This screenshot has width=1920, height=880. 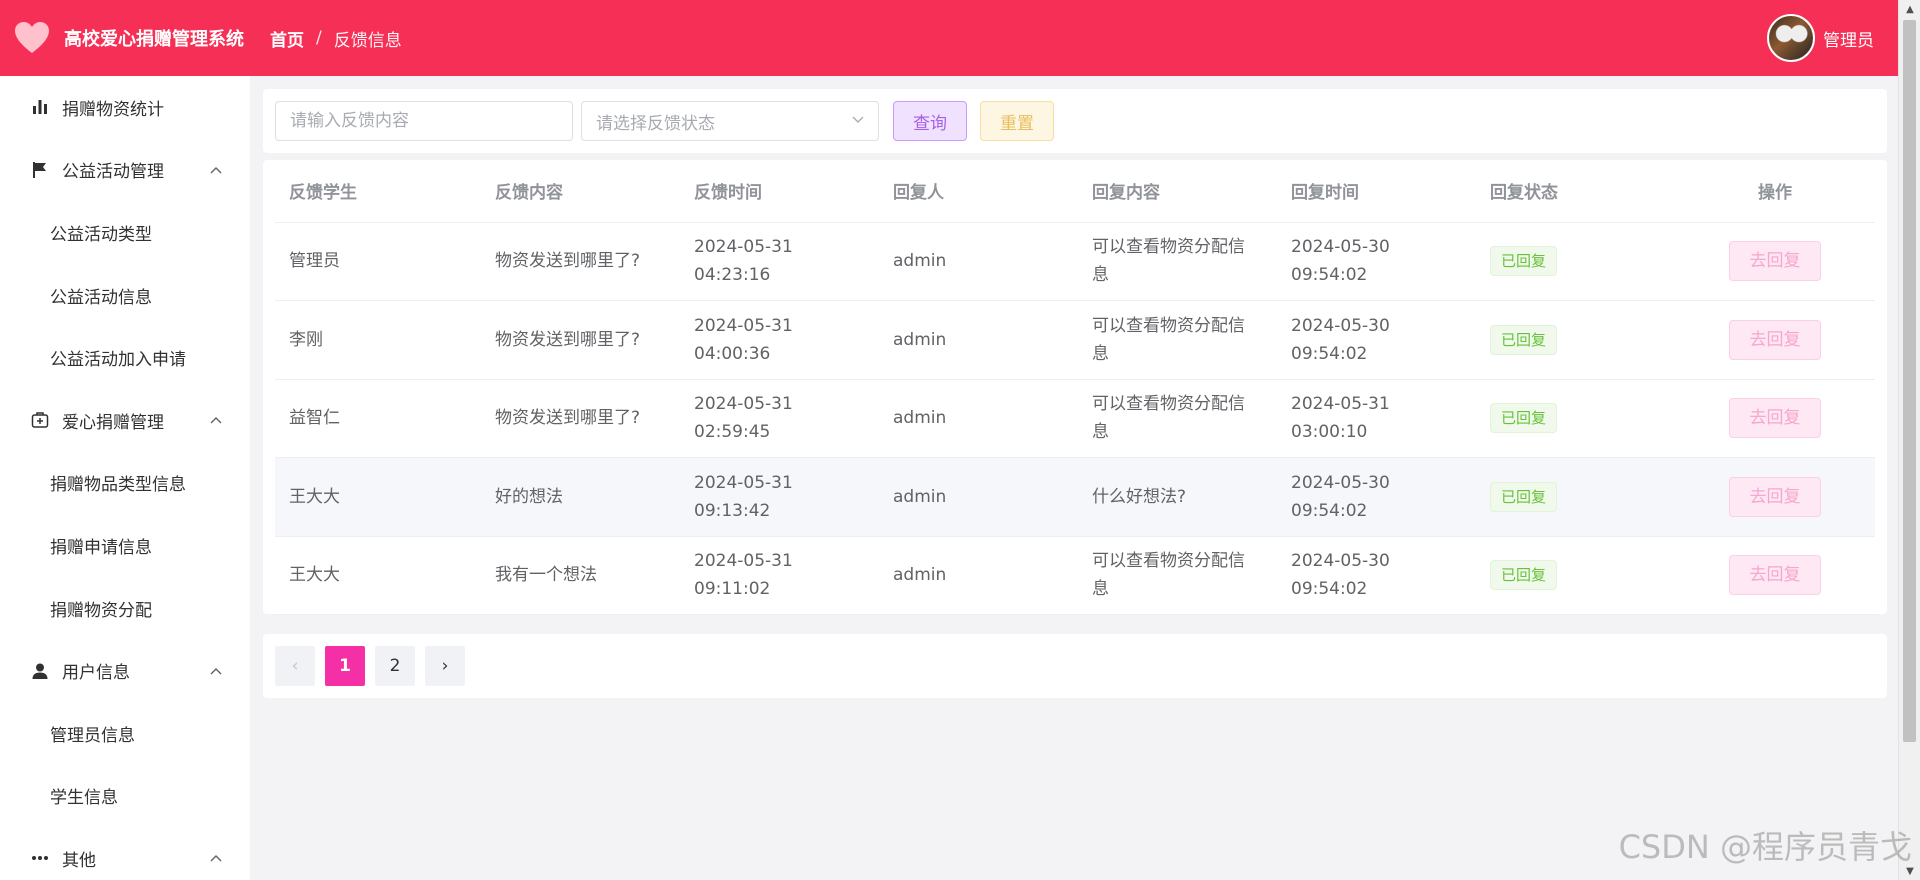 I want to click on sidebar-item-other: 其他, so click(x=125, y=853).